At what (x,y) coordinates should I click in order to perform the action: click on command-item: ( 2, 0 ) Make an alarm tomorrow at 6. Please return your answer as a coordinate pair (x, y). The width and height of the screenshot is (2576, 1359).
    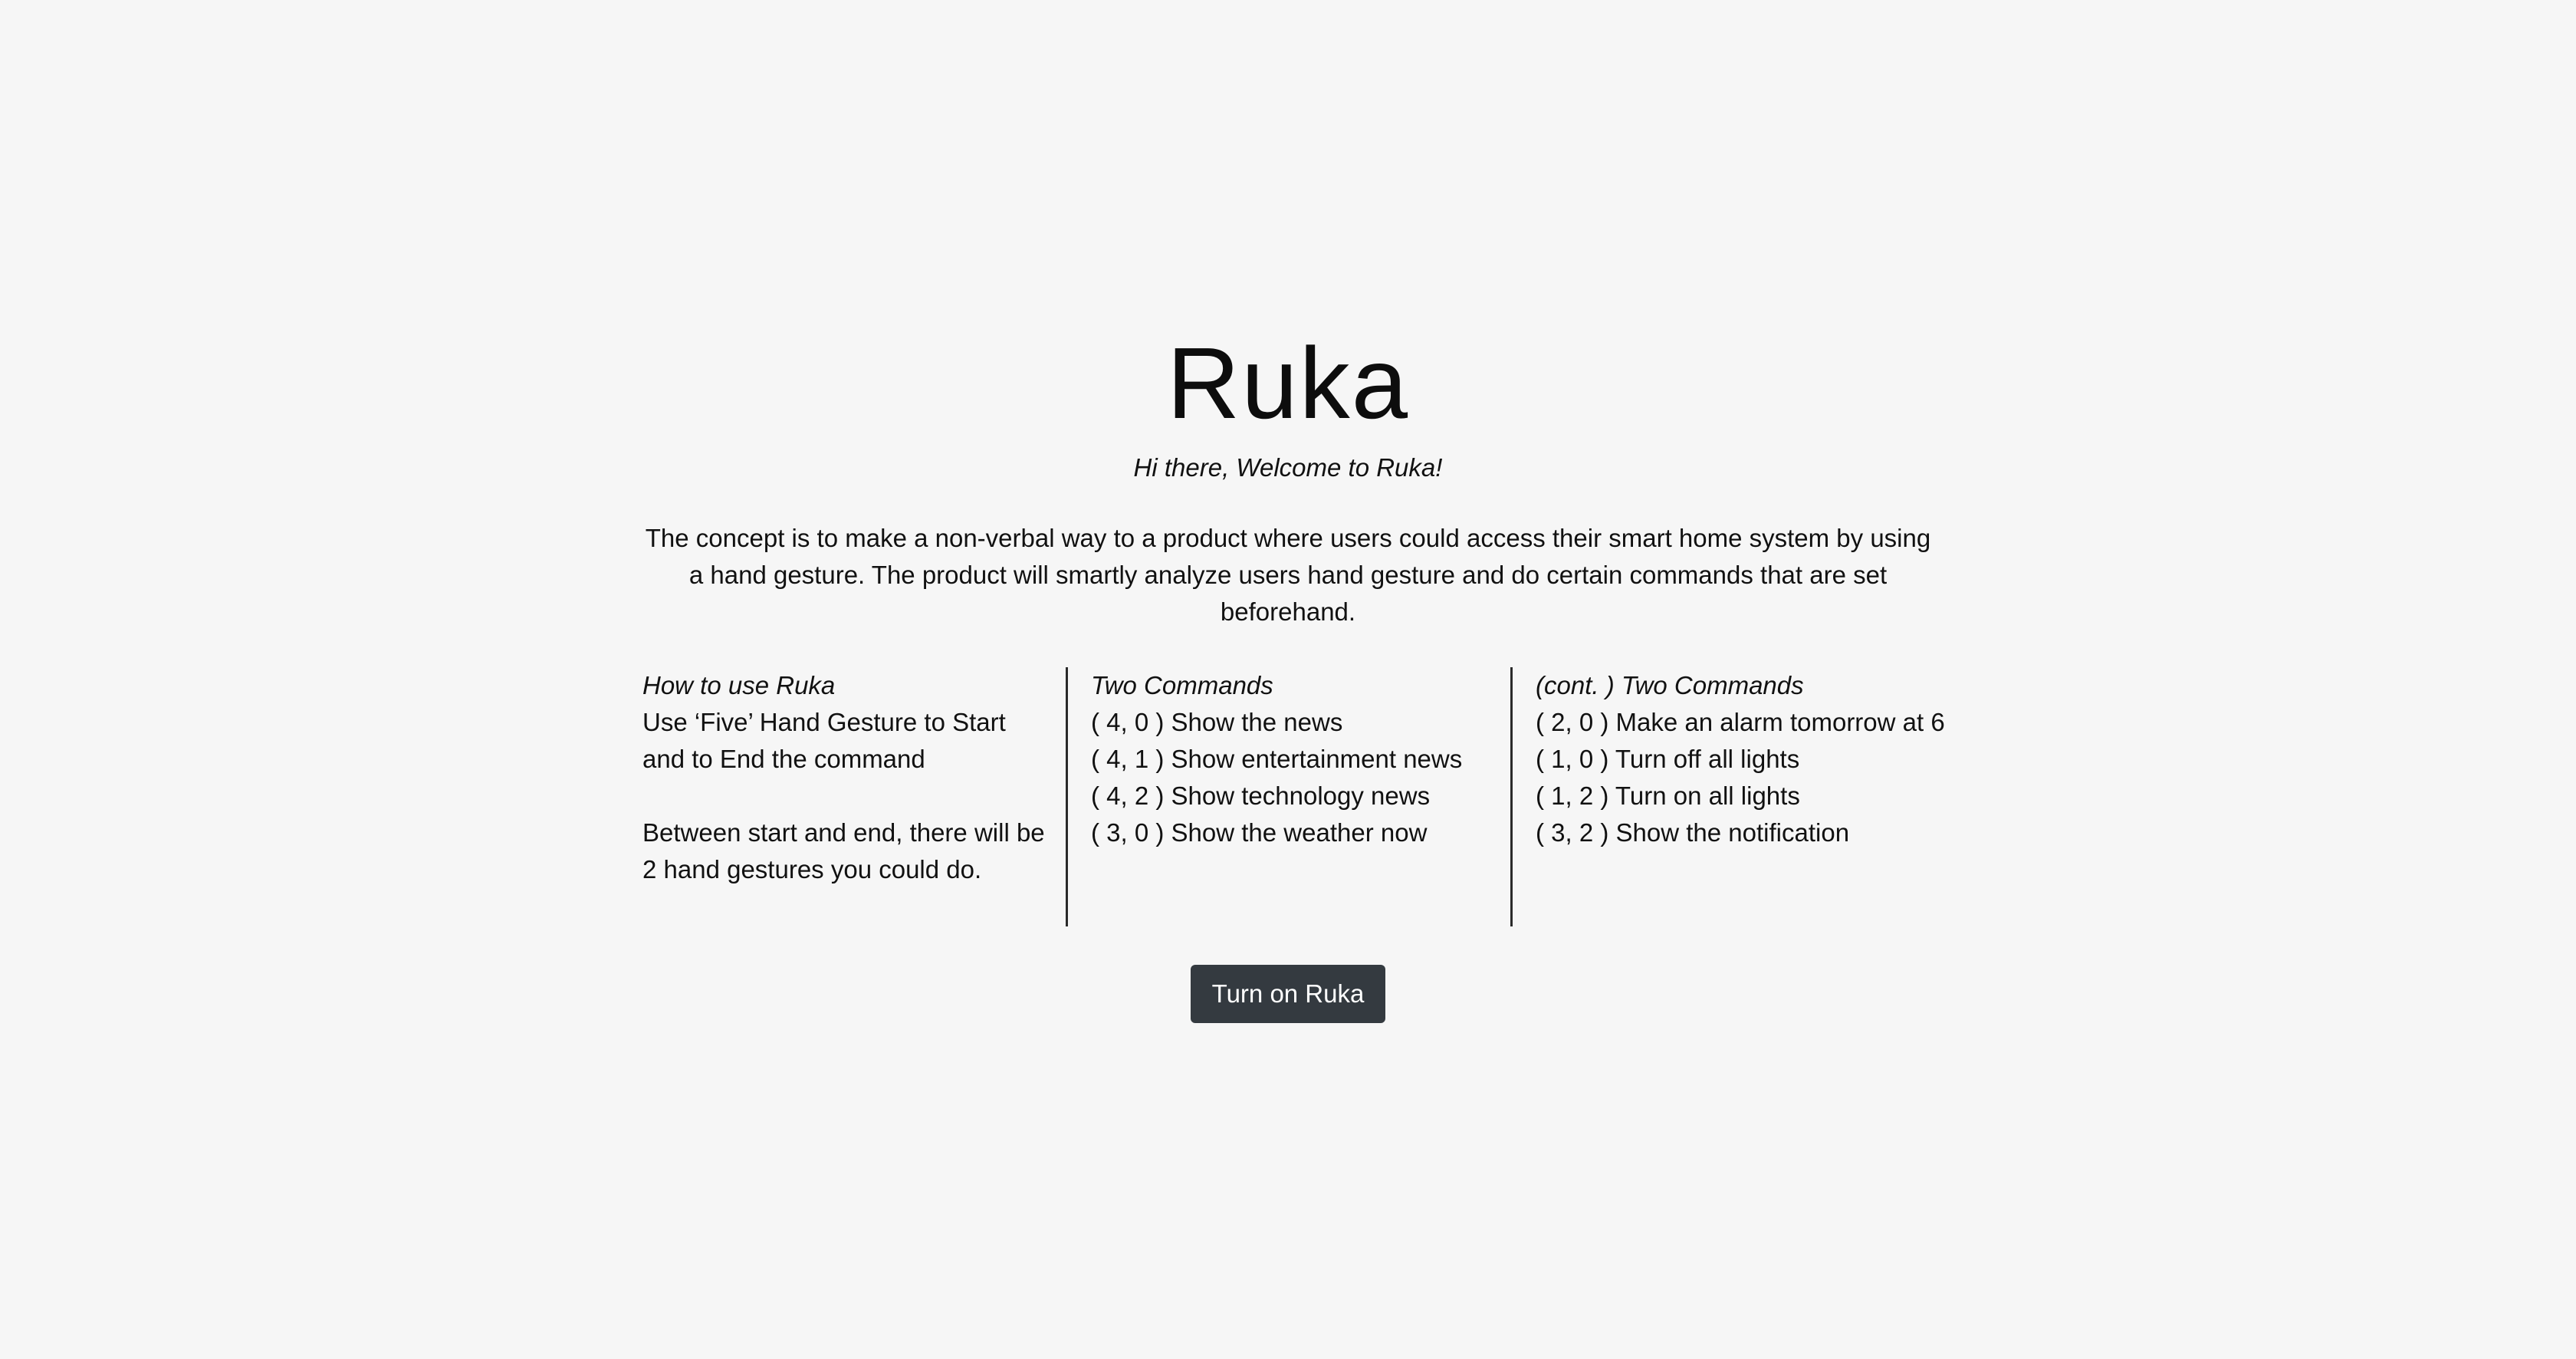
    Looking at the image, I should click on (1741, 722).